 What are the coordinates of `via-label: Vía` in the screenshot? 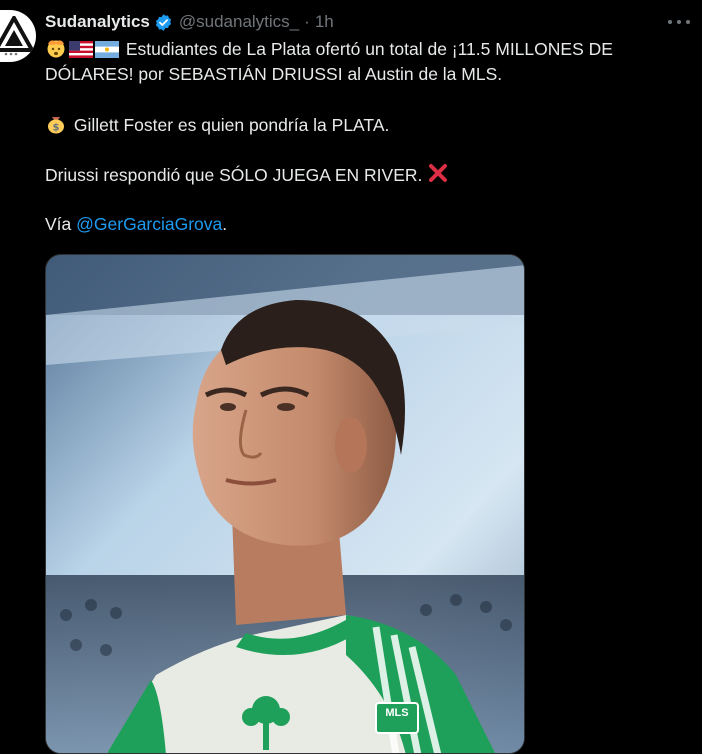 It's located at (61, 224).